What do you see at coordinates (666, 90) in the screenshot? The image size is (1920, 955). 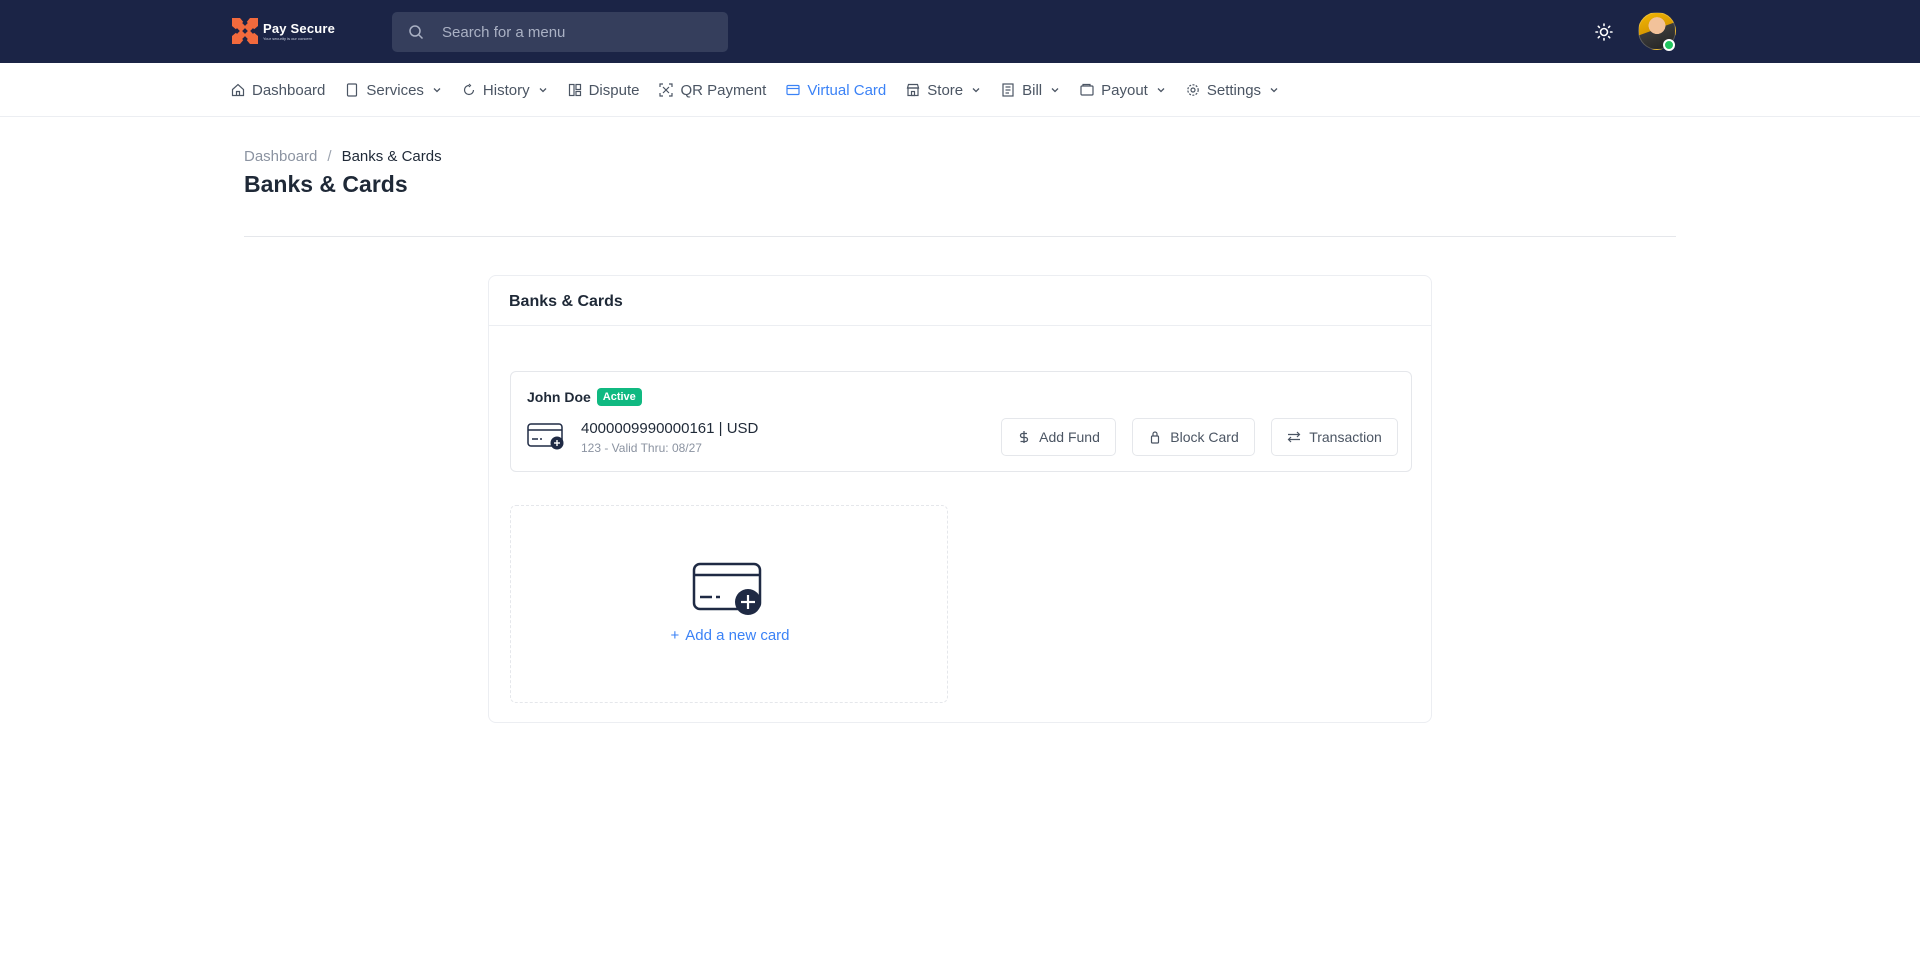 I see `qr-scan-icon` at bounding box center [666, 90].